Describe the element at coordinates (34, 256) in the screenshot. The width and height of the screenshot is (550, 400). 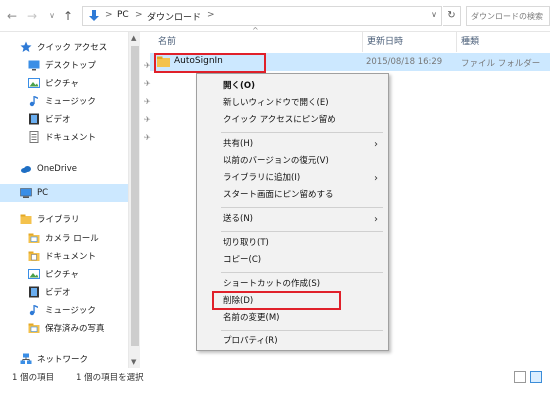
I see `folder-documents-icon` at that location.